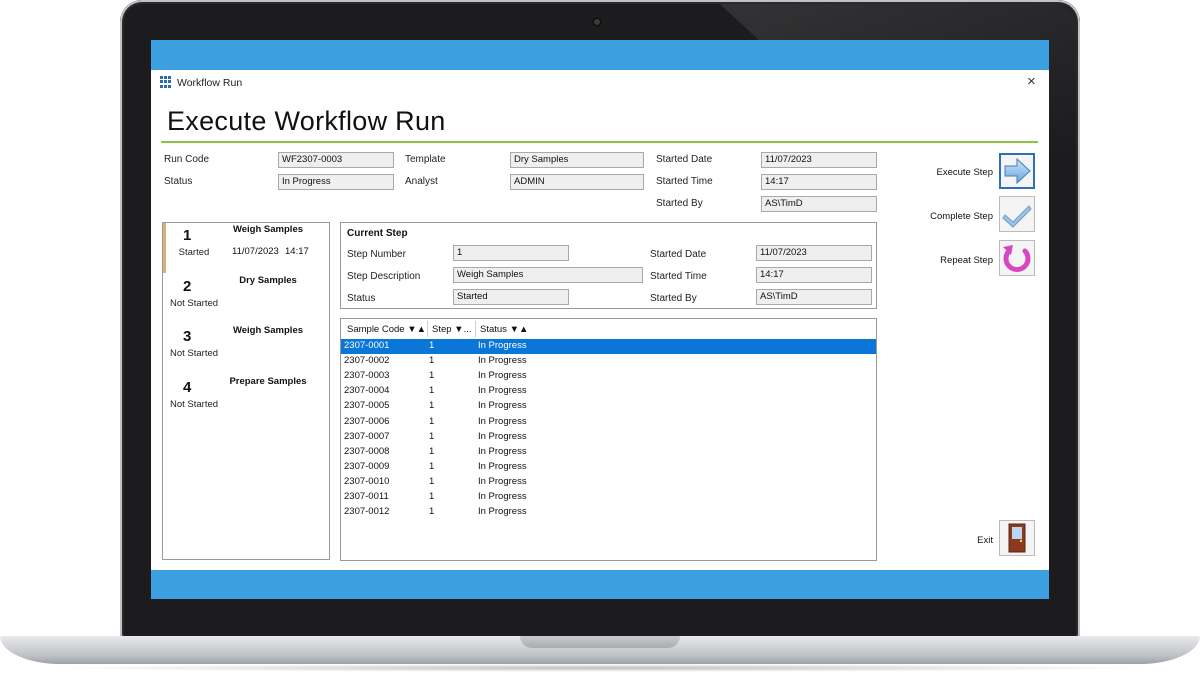 The width and height of the screenshot is (1200, 674). What do you see at coordinates (608, 497) in the screenshot?
I see `table-row: 2307-0011 1 In Progress` at bounding box center [608, 497].